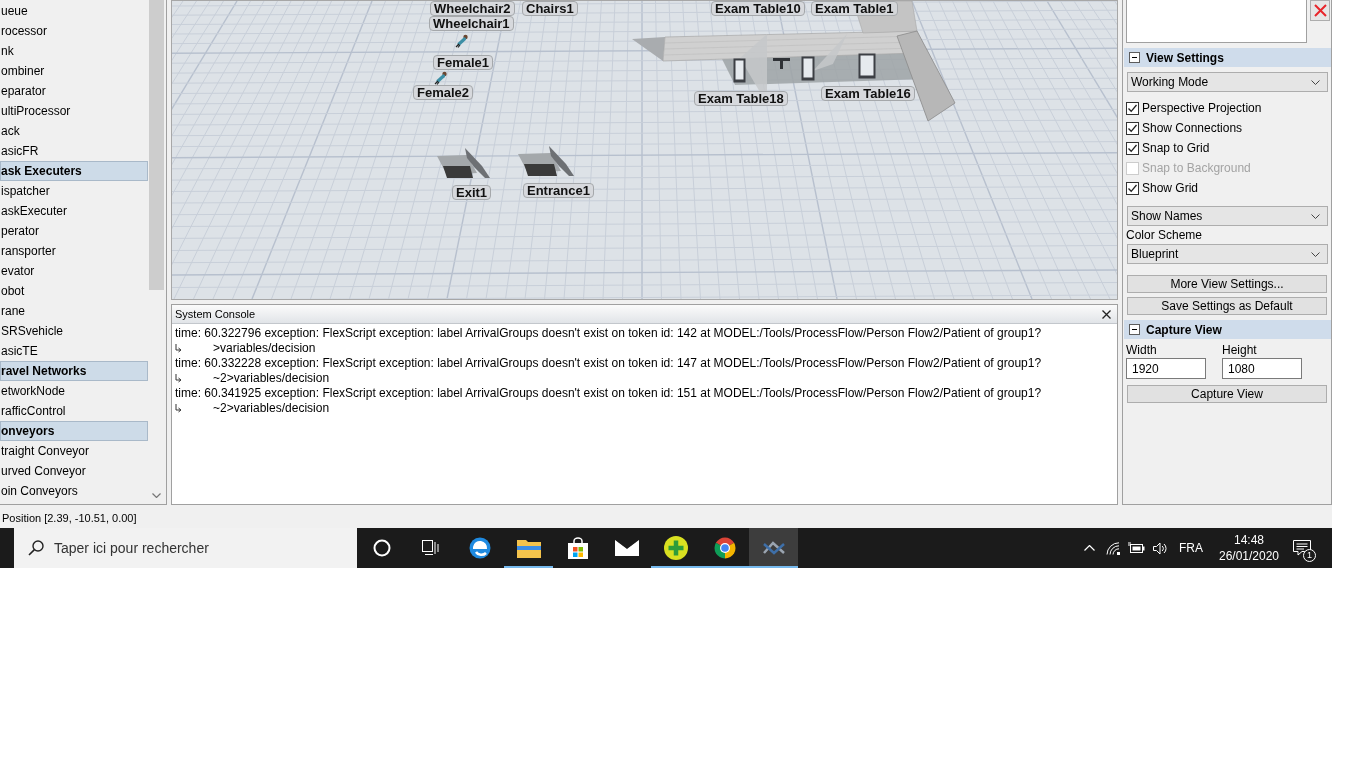 Image resolution: width=1366 pixels, height=768 pixels. What do you see at coordinates (74, 351) in the screenshot?
I see `library-item: asicTE` at bounding box center [74, 351].